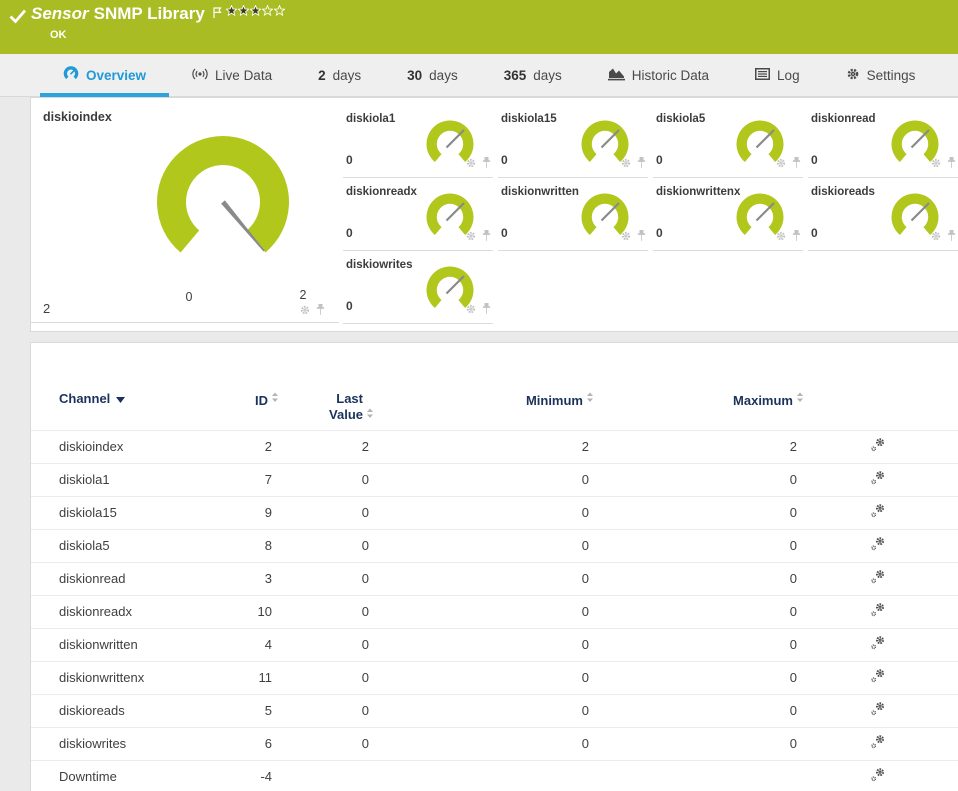 Image resolution: width=958 pixels, height=791 pixels. Describe the element at coordinates (255, 743) in the screenshot. I see `channel-id-cell: 6` at that location.